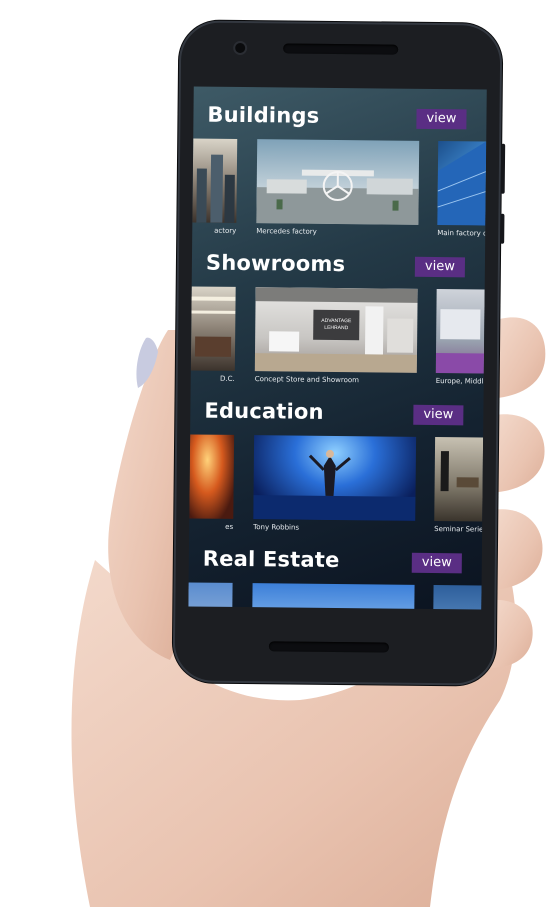 The width and height of the screenshot is (552, 907). I want to click on thumbnail-education-left, so click(212, 476).